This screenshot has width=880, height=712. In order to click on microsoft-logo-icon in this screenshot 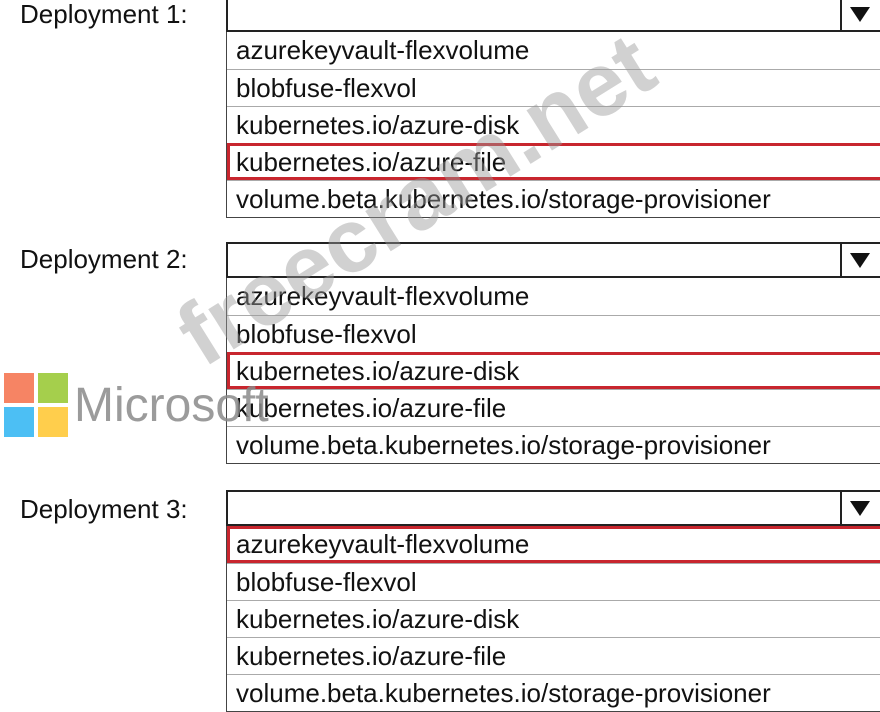, I will do `click(36, 405)`.